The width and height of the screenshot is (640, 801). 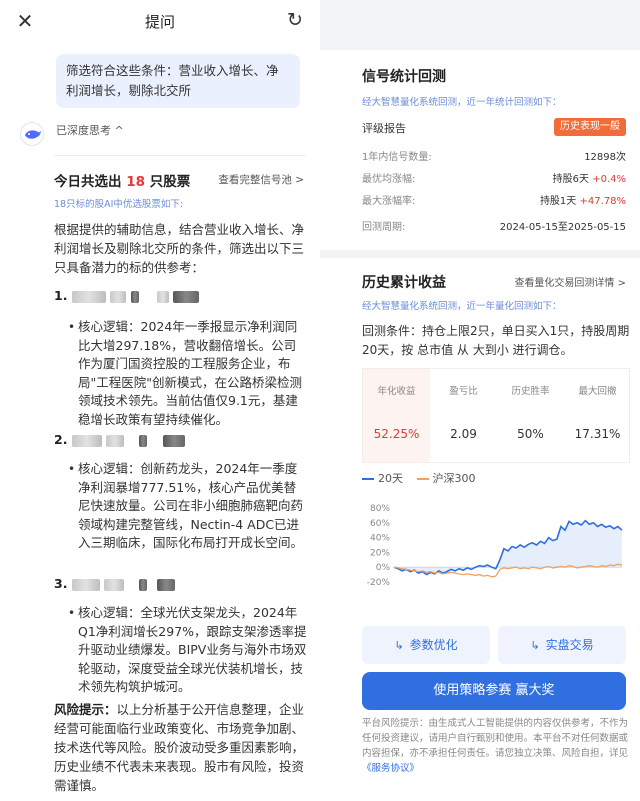 I want to click on user-query-bubble: 筛选符合这些条件：营业收入增长、净利润增长，剔除北交所, so click(x=178, y=81).